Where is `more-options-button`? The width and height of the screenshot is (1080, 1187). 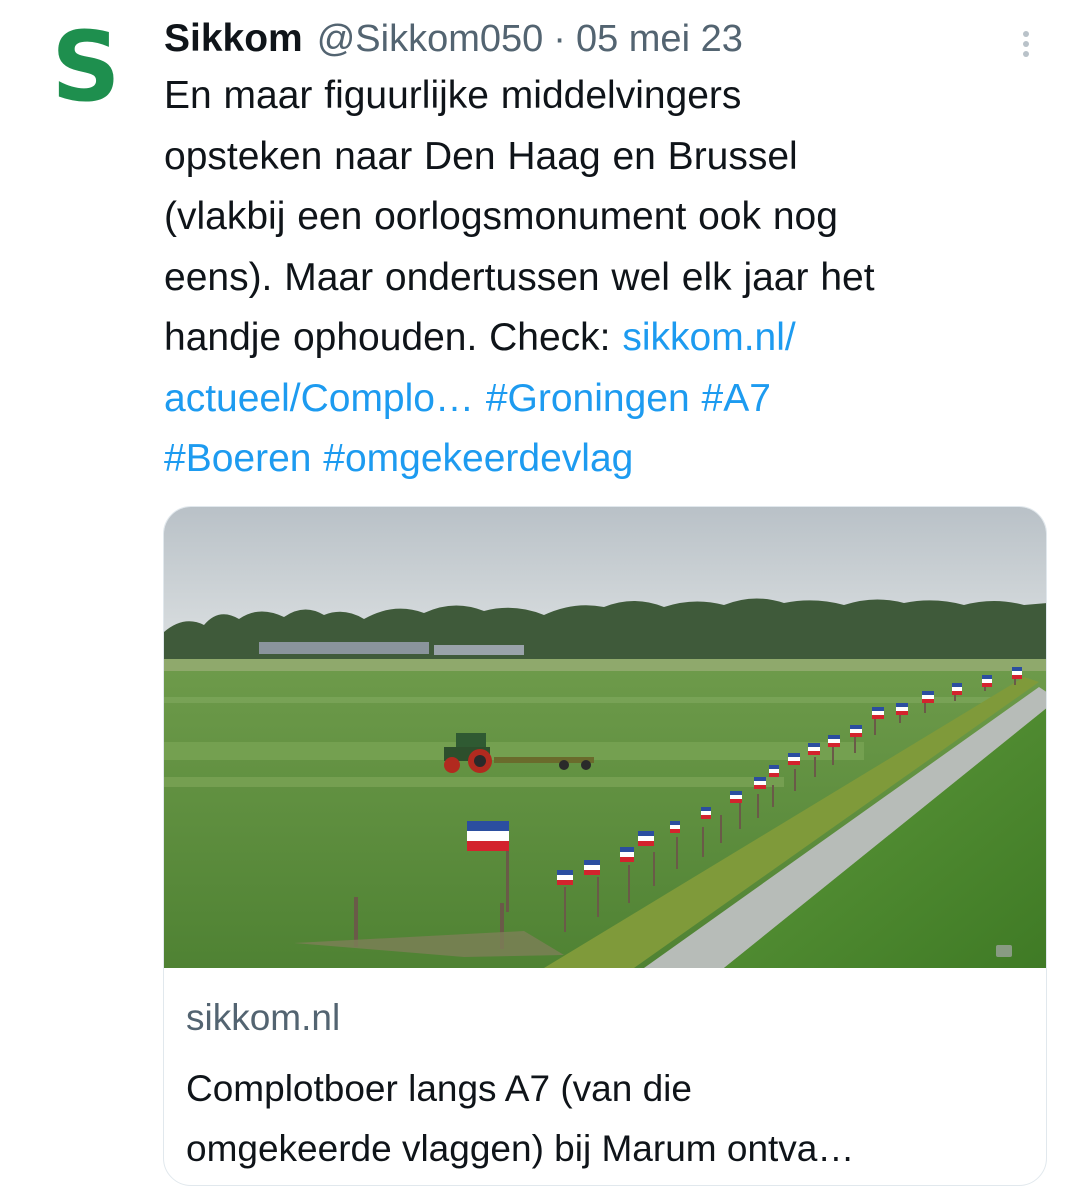 more-options-button is located at coordinates (1026, 44).